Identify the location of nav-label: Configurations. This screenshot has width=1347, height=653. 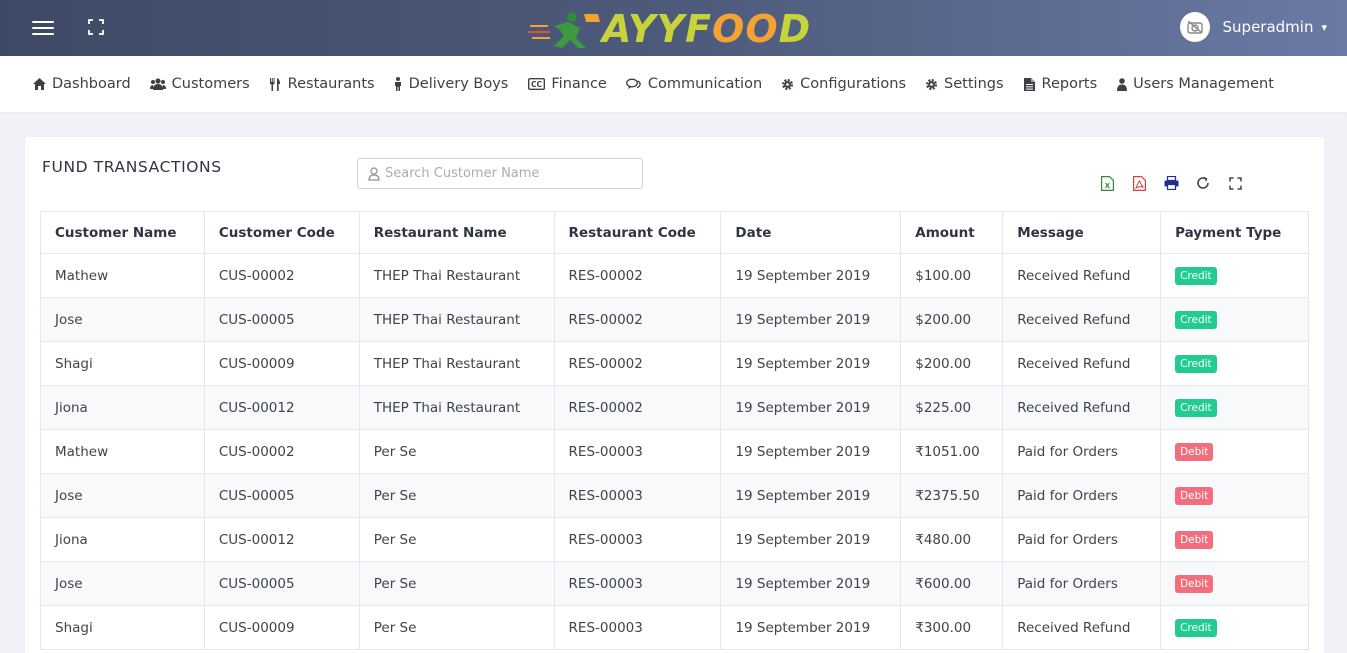
(853, 84).